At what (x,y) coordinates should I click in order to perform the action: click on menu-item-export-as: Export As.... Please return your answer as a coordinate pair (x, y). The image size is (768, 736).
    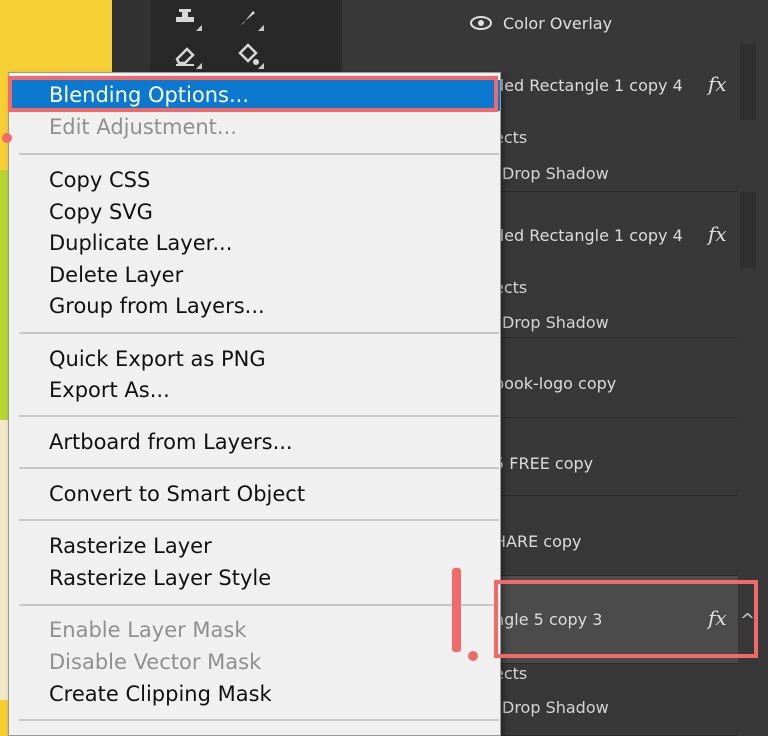
    Looking at the image, I should click on (255, 390).